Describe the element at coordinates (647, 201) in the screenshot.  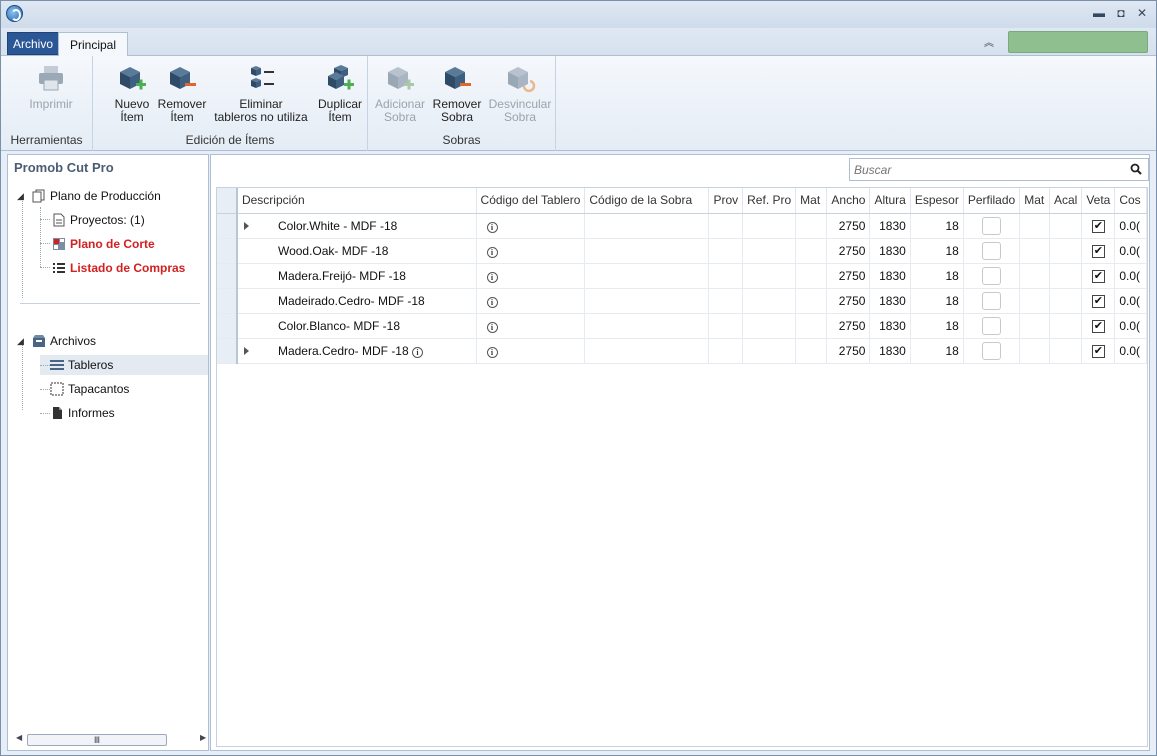
I see `col-codigo-sobra: Código de la Sobra` at that location.